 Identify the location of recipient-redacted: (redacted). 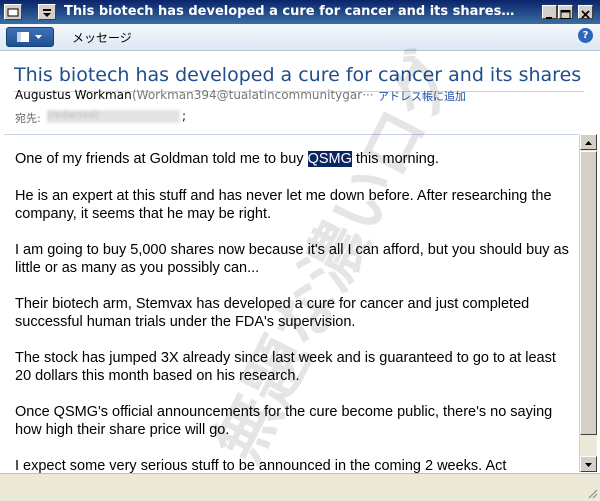
(113, 116).